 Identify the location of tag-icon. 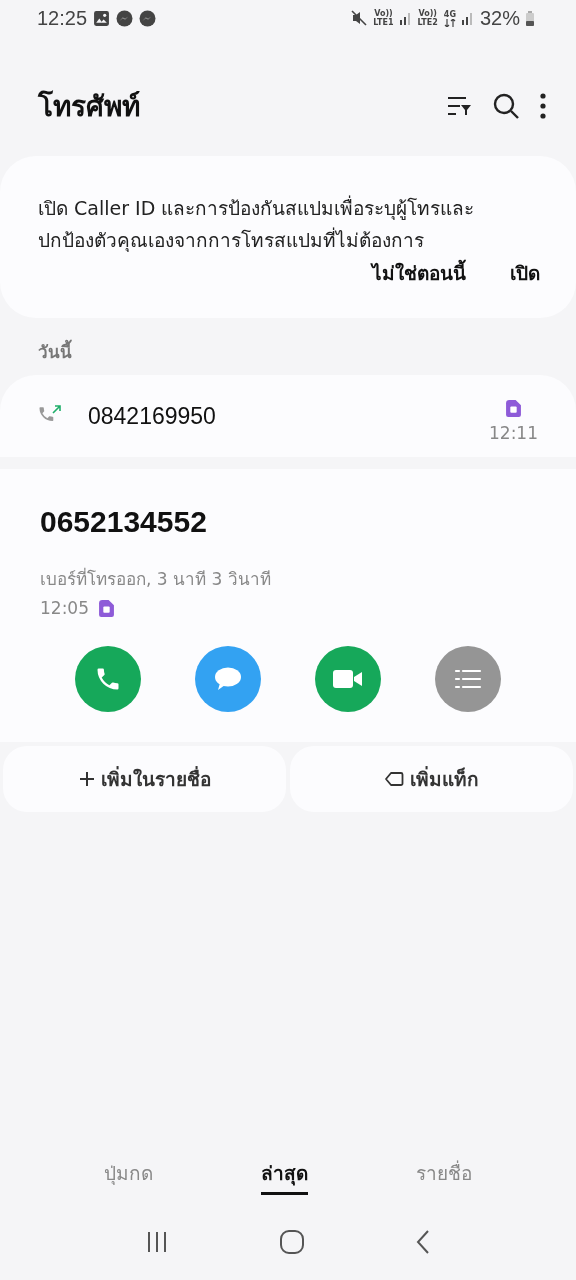
(394, 779).